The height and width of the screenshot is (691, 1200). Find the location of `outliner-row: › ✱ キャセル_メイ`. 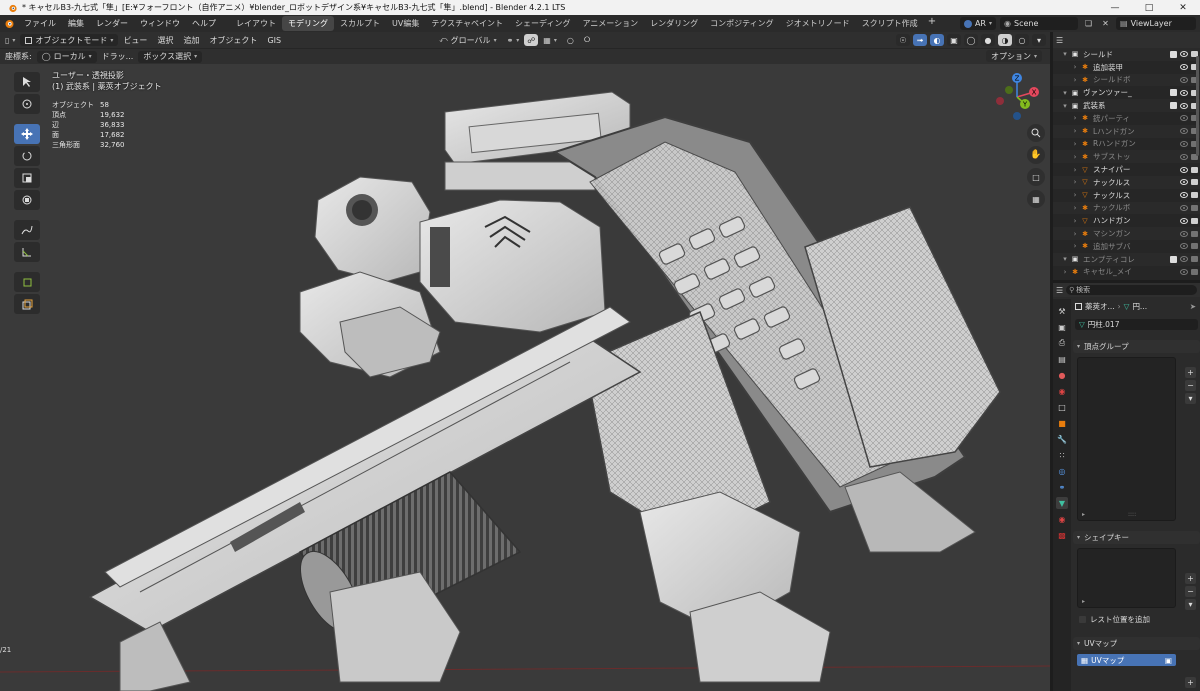

outliner-row: › ✱ キャセル_メイ is located at coordinates (1126, 272).